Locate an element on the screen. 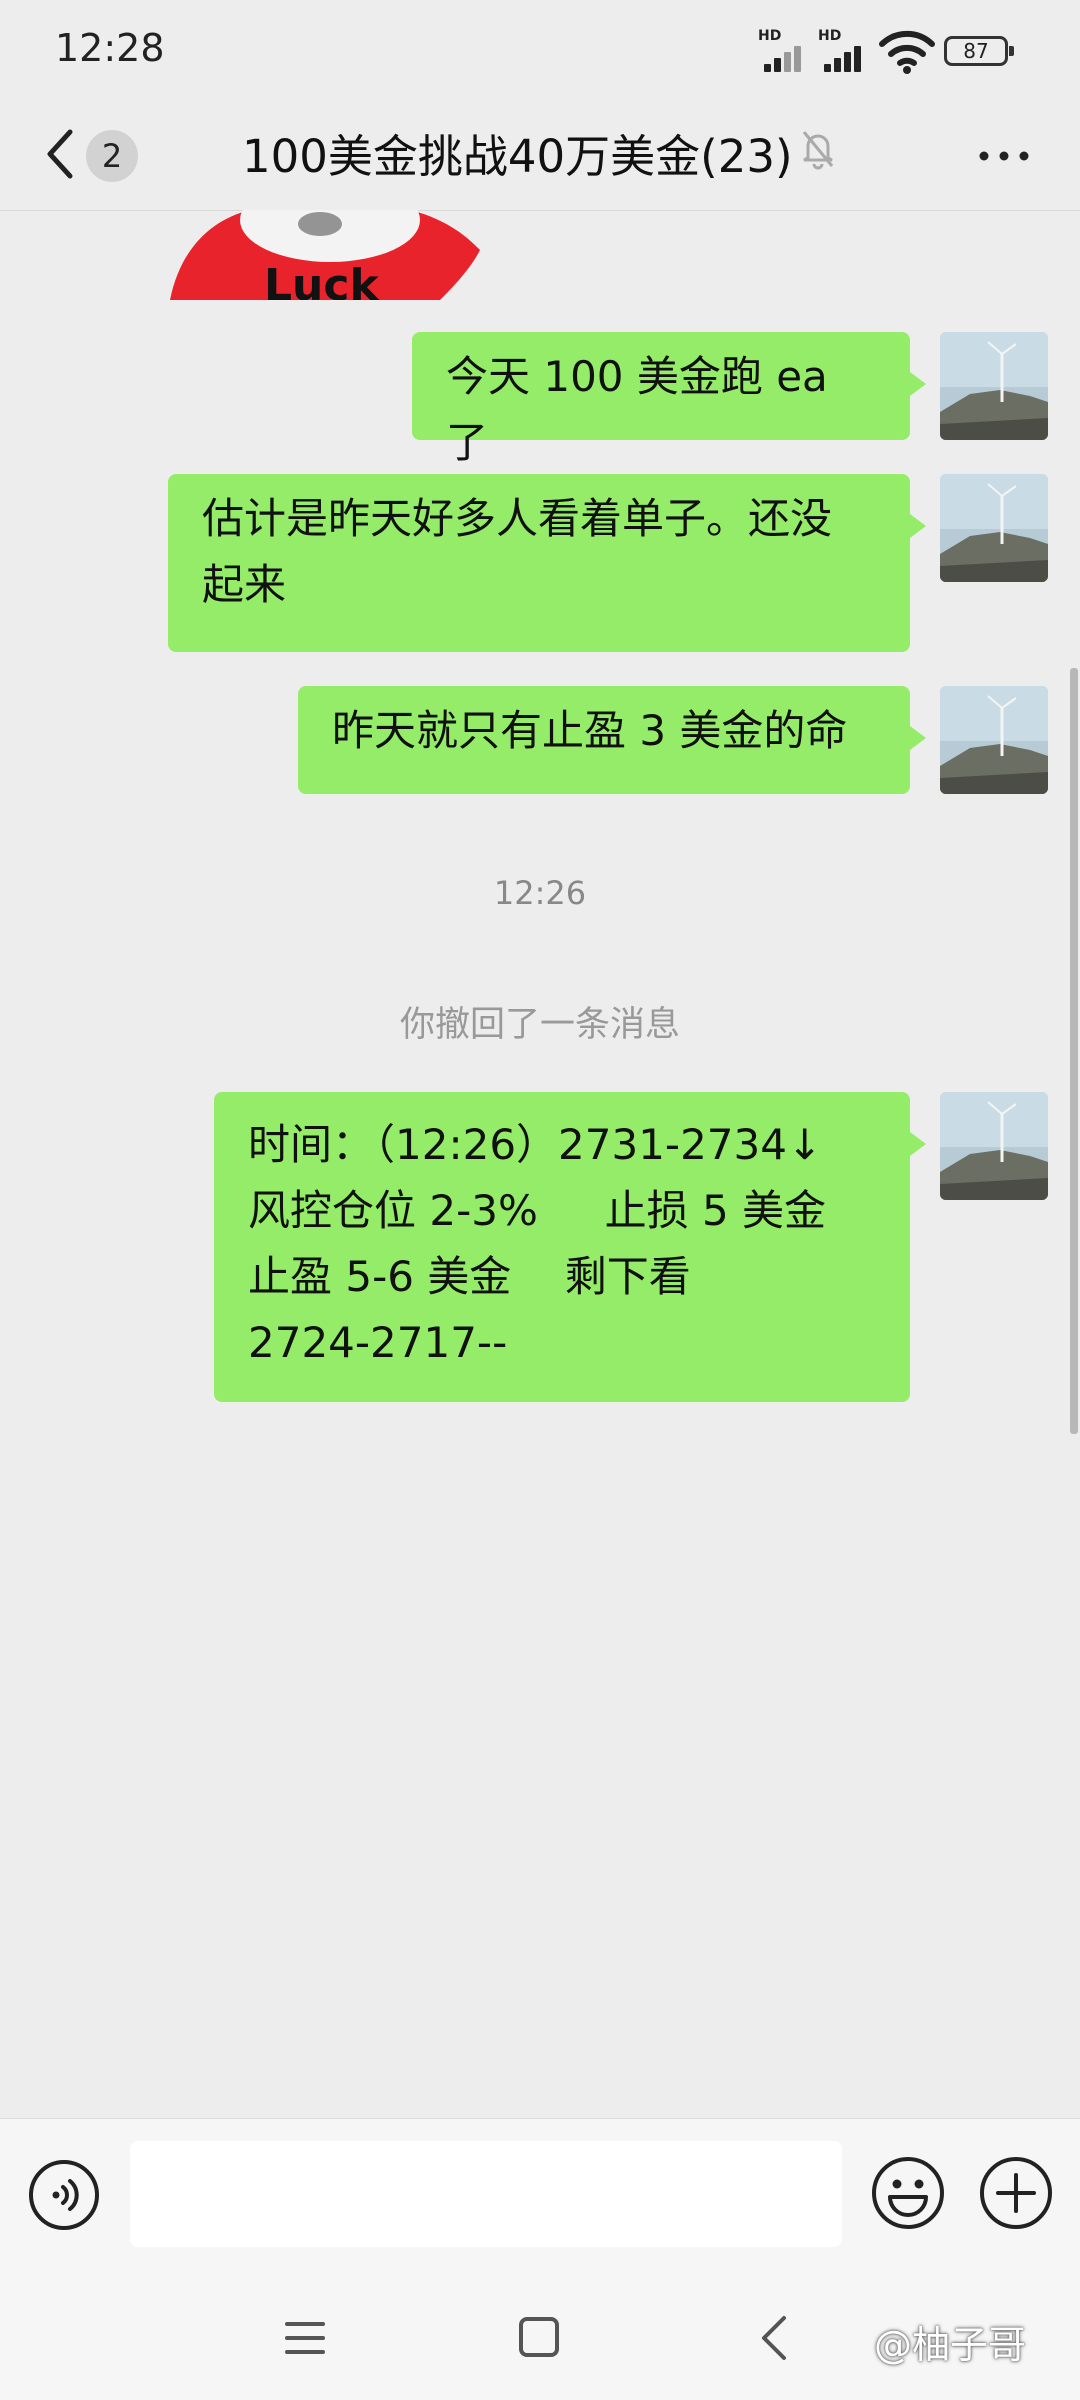  battery-icon: 87 is located at coordinates (979, 51).